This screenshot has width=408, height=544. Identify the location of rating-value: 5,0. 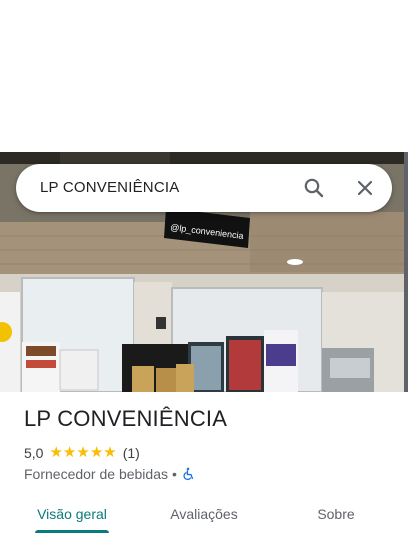
(34, 453).